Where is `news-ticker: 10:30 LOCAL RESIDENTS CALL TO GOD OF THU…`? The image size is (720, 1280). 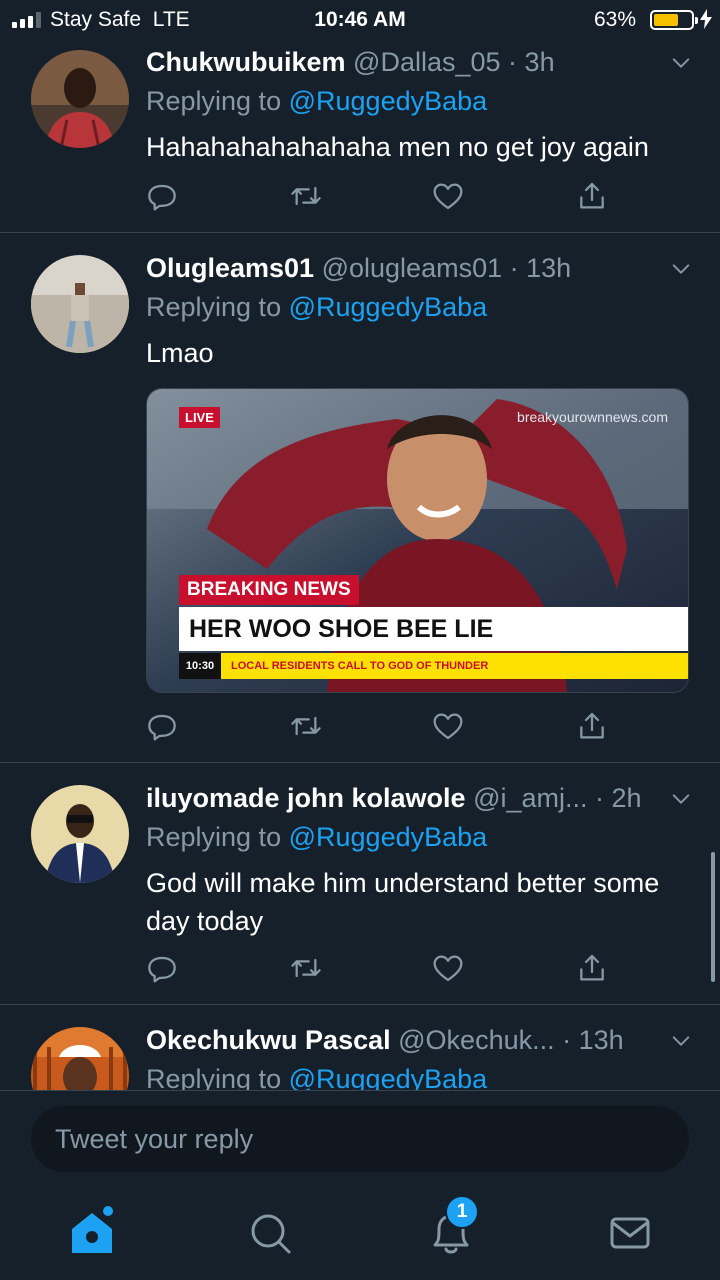 news-ticker: 10:30 LOCAL RESIDENTS CALL TO GOD OF THU… is located at coordinates (433, 666).